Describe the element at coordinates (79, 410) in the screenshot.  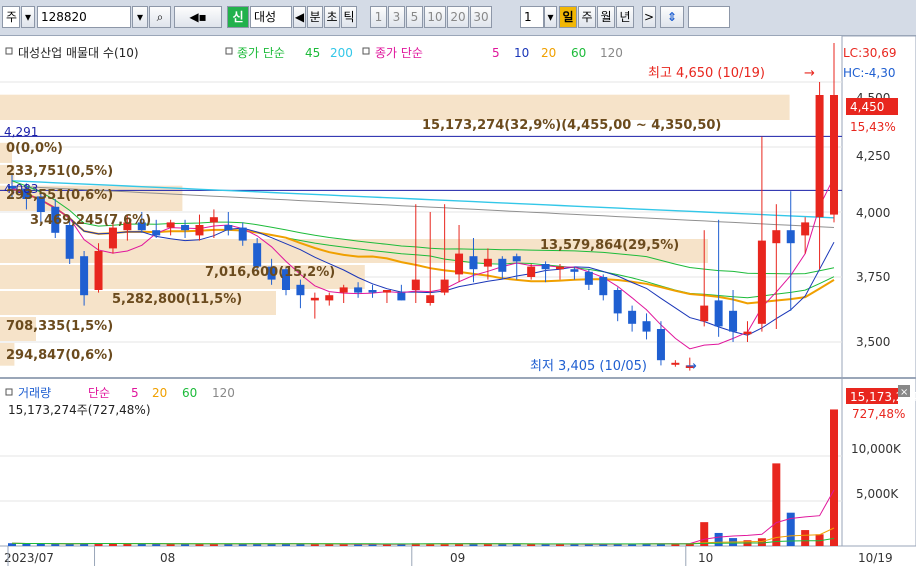
I see `volume-info: 15,173,274주(727,48%)` at that location.